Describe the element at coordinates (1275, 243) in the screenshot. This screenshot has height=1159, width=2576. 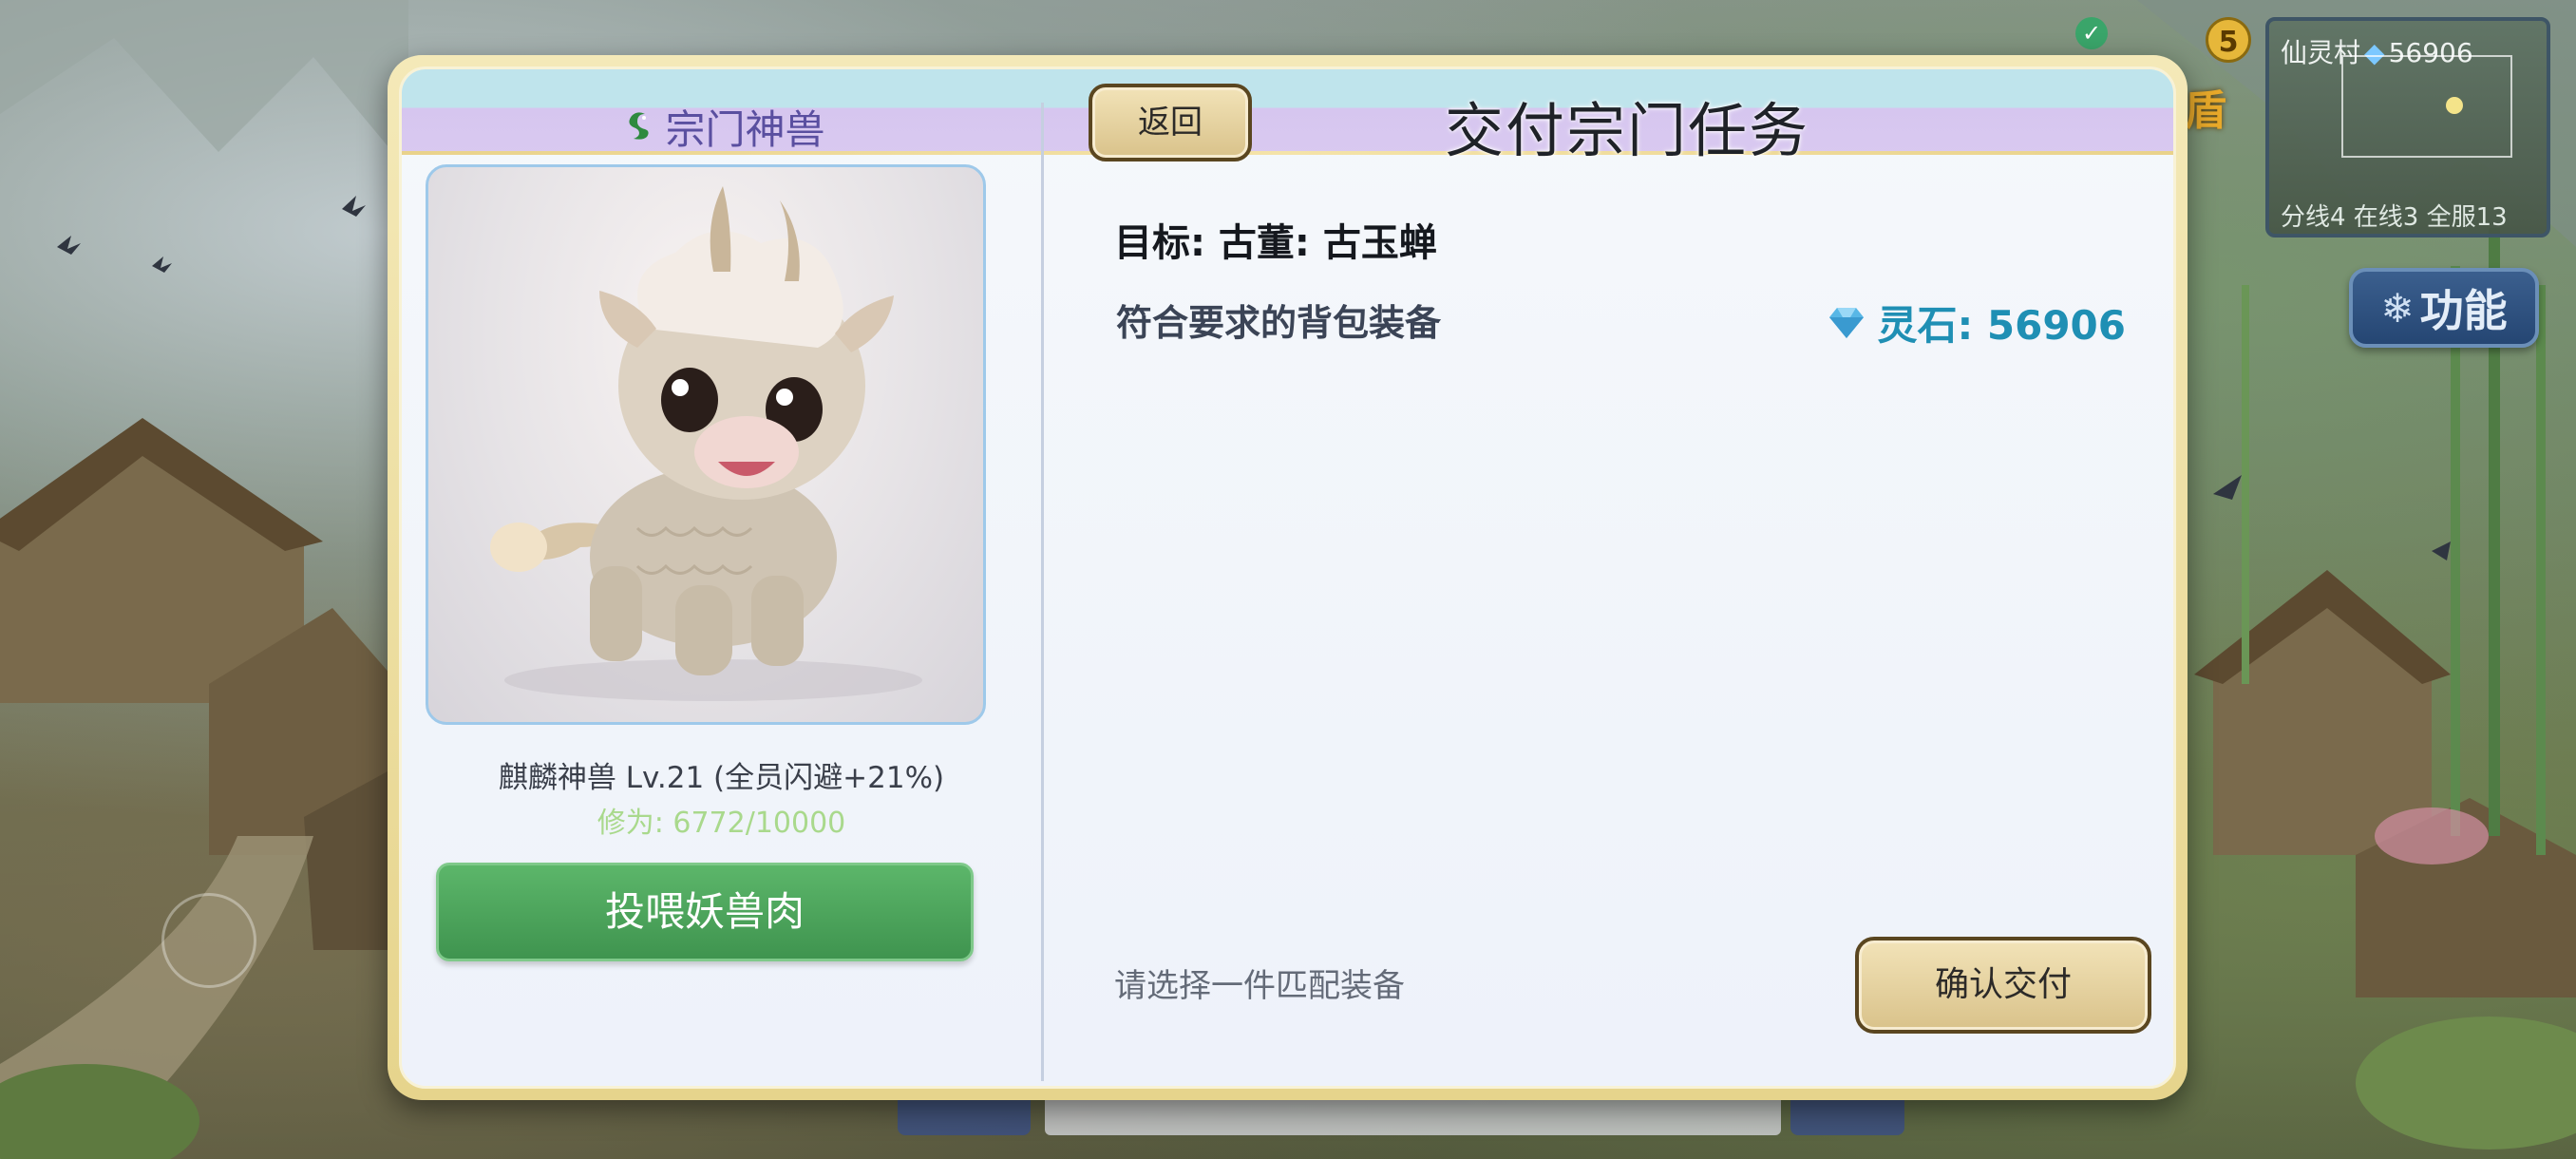
I see `task-target: 目标: 古董: 古玉蝉` at that location.